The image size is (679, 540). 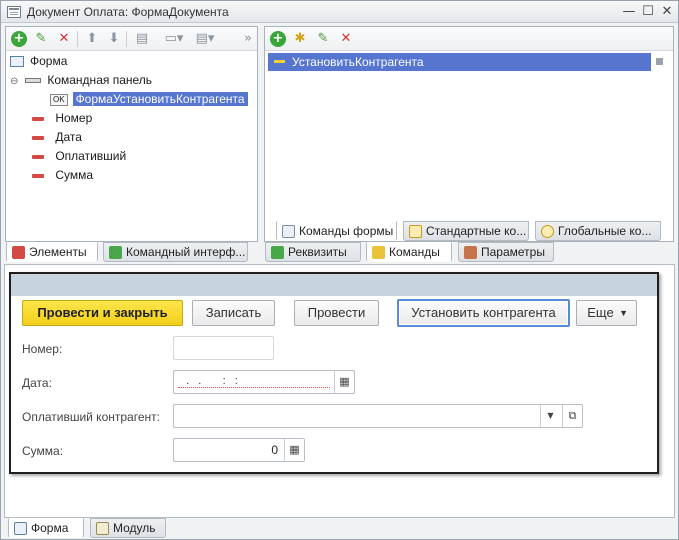 I want to click on elements-toolbar: + ✎ ✕ ⬆ ⬇ ▤ ▭▾ ▤▾ », so click(x=131, y=39).